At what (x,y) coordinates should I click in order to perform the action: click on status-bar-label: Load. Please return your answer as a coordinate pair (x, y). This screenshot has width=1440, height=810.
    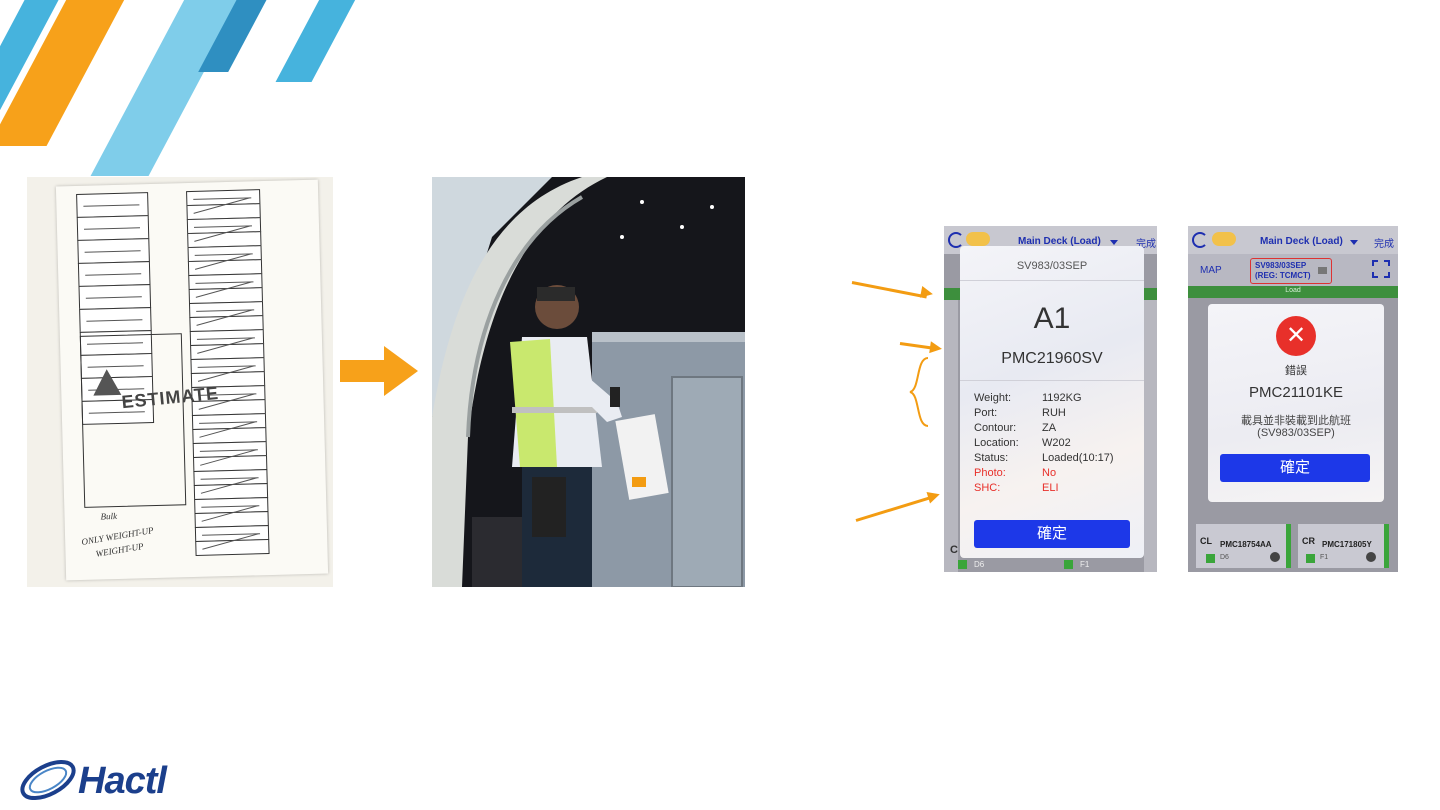
    Looking at the image, I should click on (1293, 290).